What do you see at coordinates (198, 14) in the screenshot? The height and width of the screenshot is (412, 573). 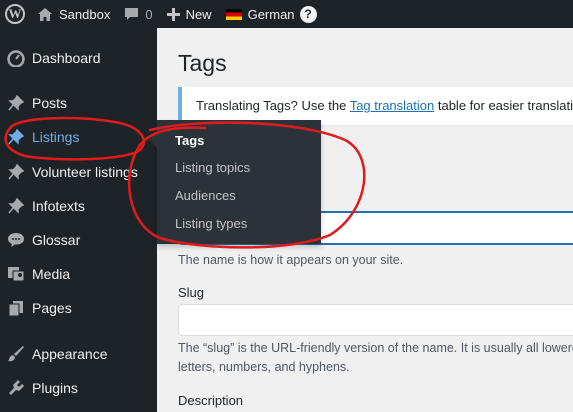 I see `new-label: New` at bounding box center [198, 14].